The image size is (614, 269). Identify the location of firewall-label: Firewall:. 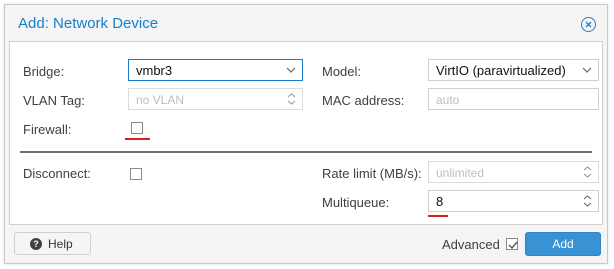
(47, 129).